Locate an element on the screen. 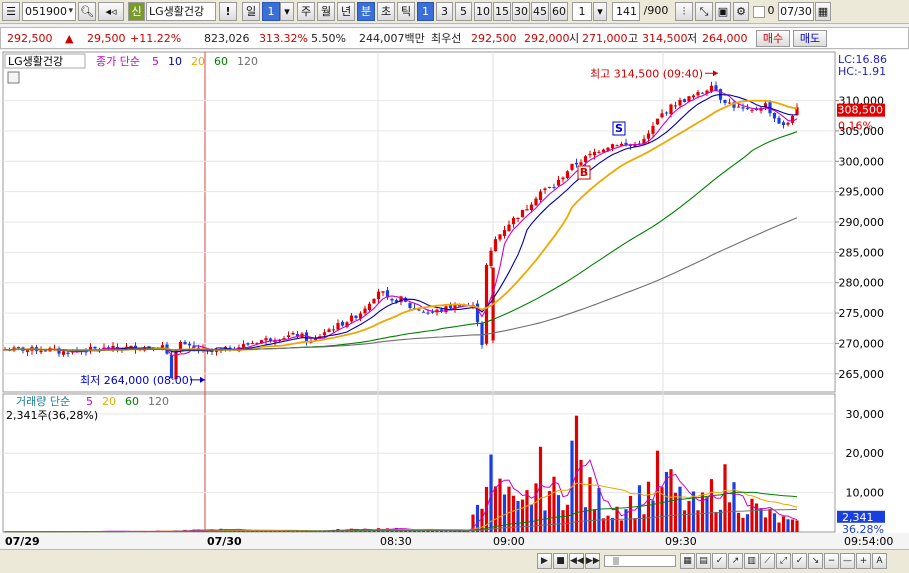  zoom-out-icon: — is located at coordinates (847, 561).